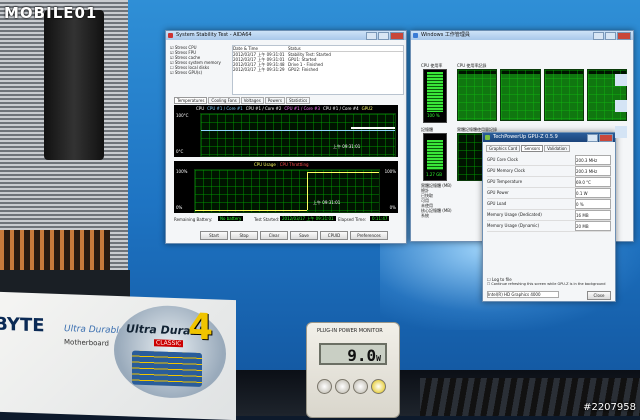  What do you see at coordinates (378, 358) in the screenshot?
I see `meter-unit: W` at bounding box center [378, 358].